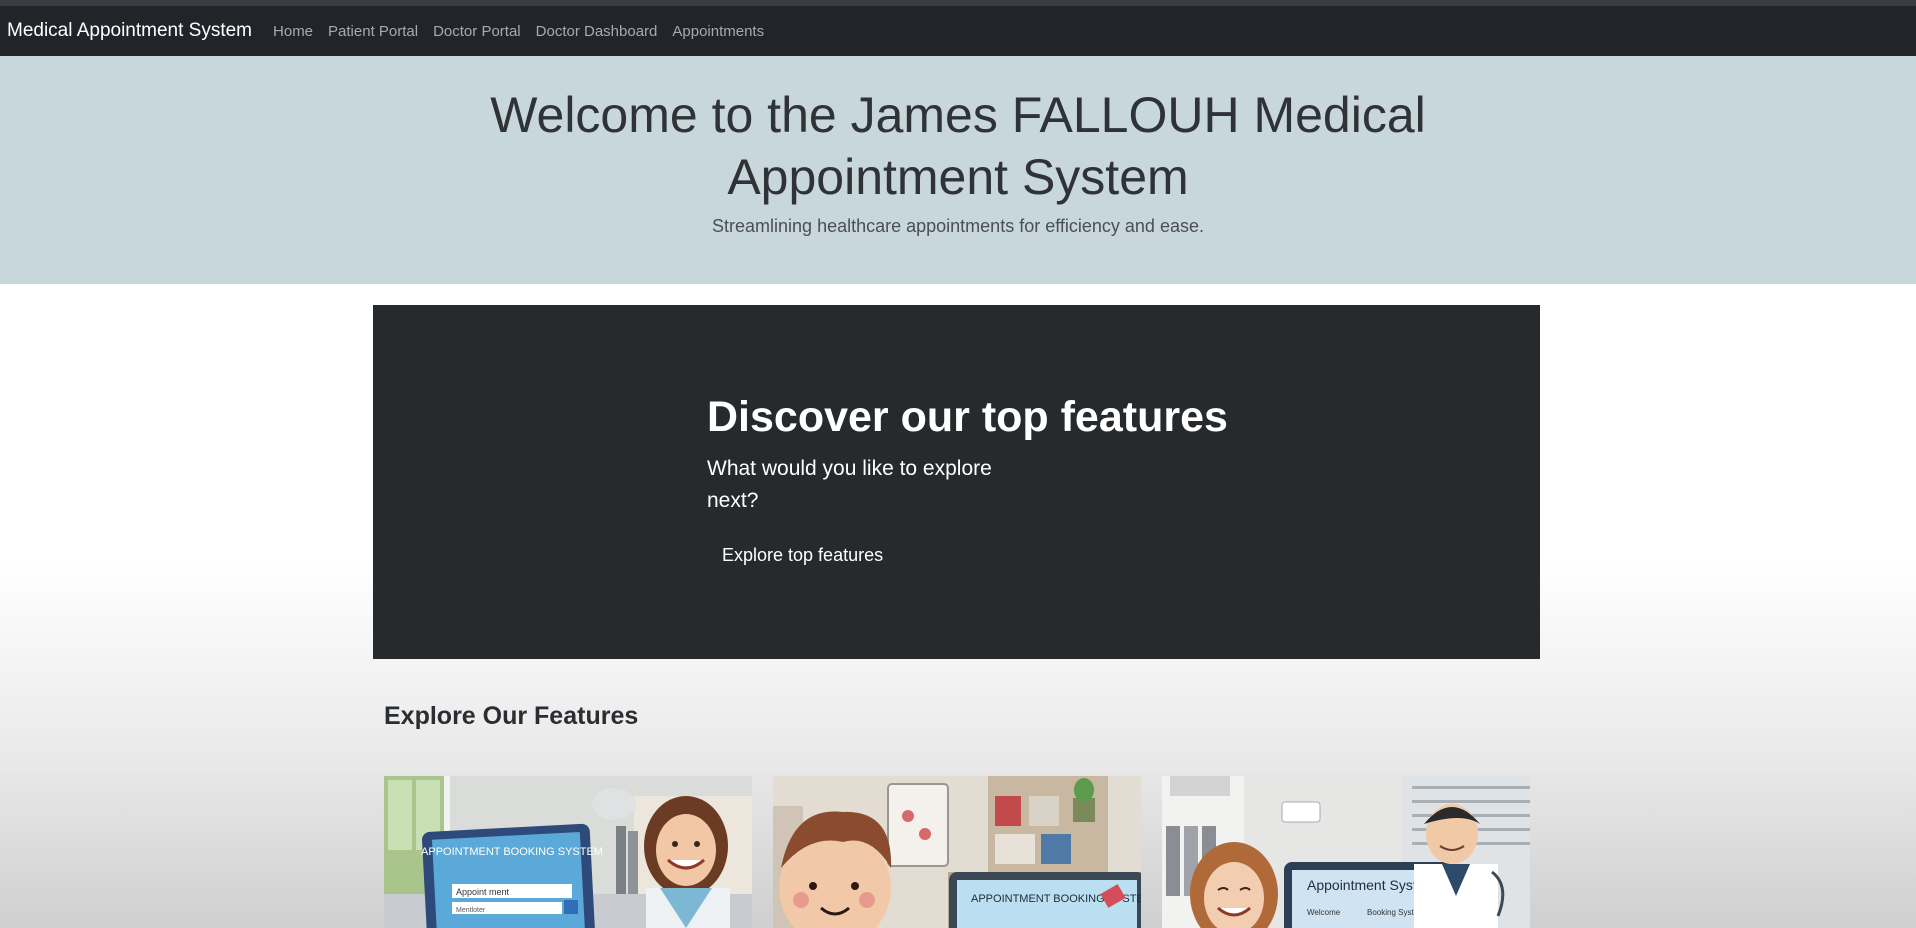 This screenshot has width=1916, height=928. Describe the element at coordinates (293, 31) in the screenshot. I see `nav-link-home: Home` at that location.